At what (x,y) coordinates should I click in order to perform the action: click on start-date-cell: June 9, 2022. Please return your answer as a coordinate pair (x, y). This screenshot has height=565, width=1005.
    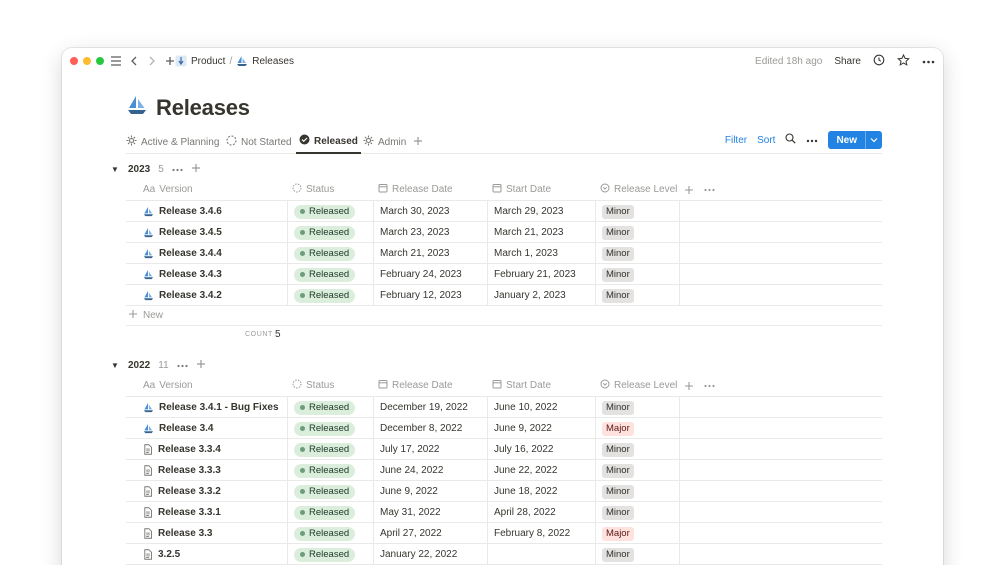
    Looking at the image, I should click on (542, 428).